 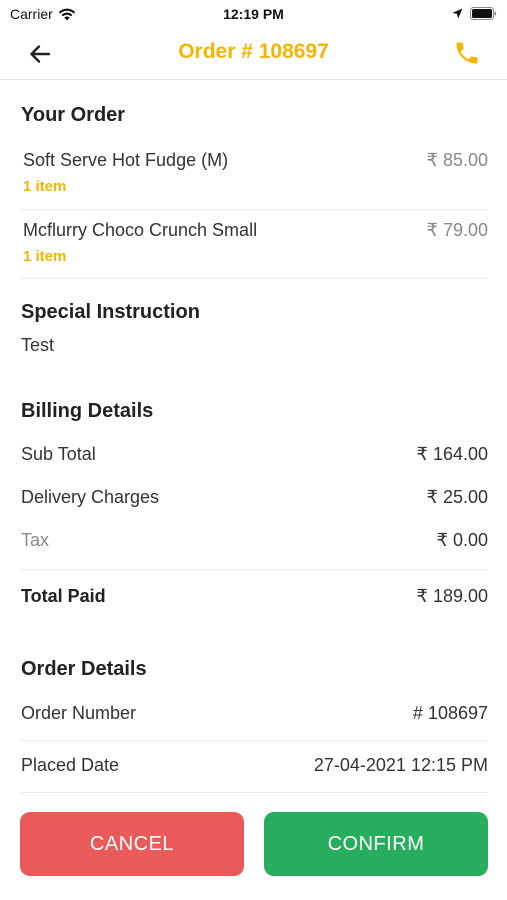 What do you see at coordinates (254, 768) in the screenshot?
I see `placed-date-row: Placed Date 27-04-2021 12:15 PM` at bounding box center [254, 768].